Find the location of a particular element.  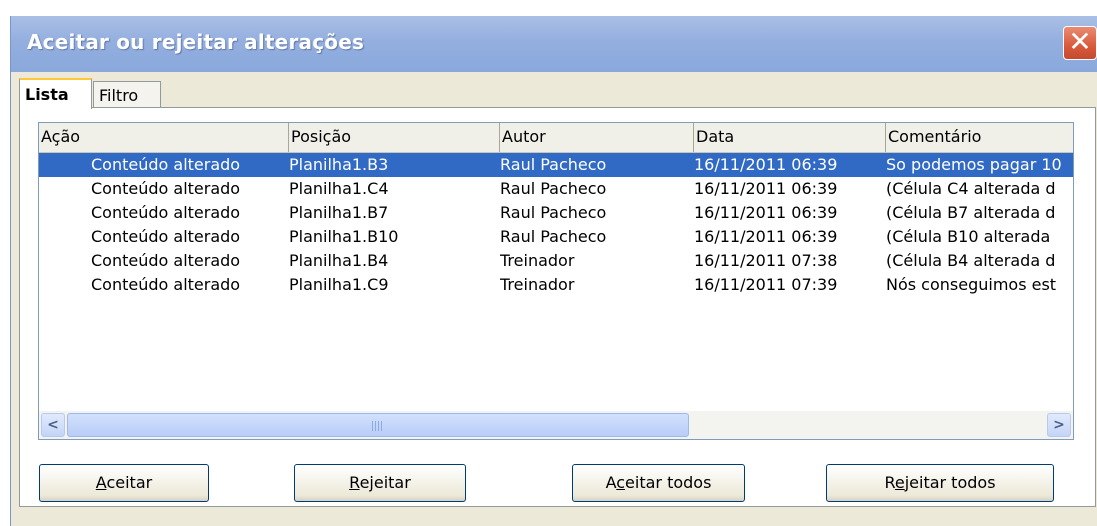

cell-position: Planilha1.B7 is located at coordinates (339, 212).